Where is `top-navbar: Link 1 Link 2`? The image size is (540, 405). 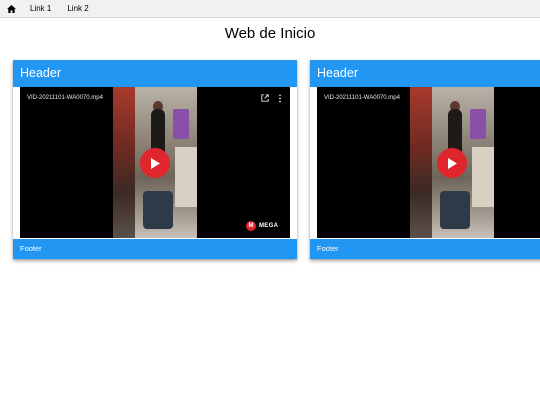 top-navbar: Link 1 Link 2 is located at coordinates (270, 9).